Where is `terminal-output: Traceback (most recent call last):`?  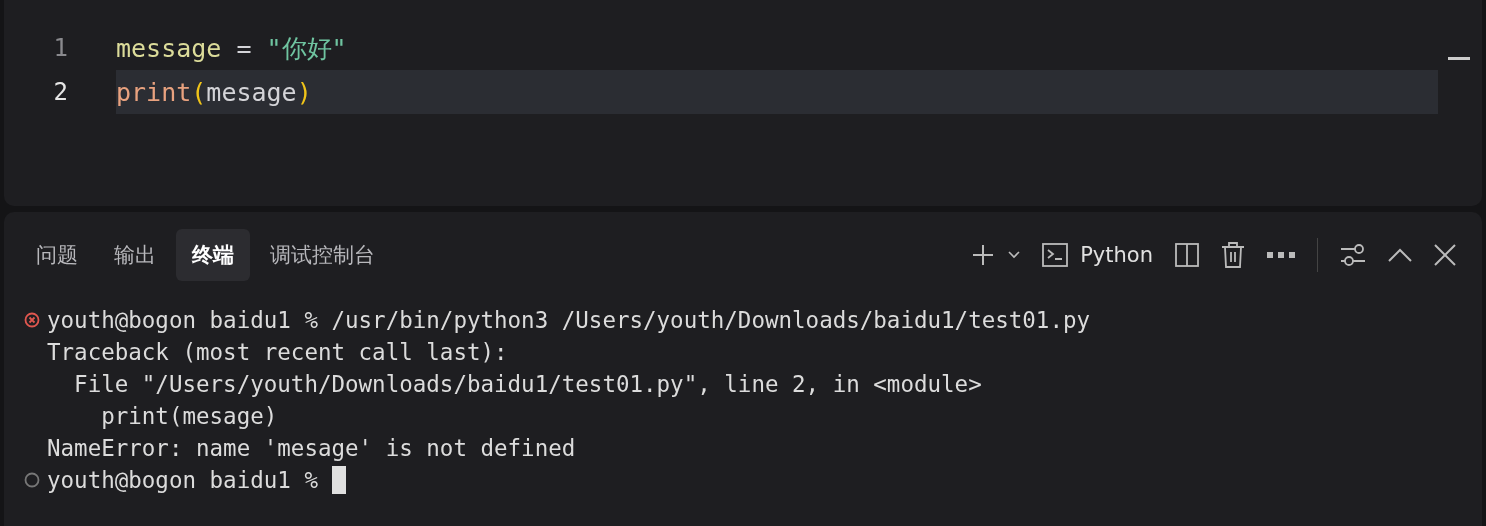 terminal-output: Traceback (most recent call last): is located at coordinates (277, 352).